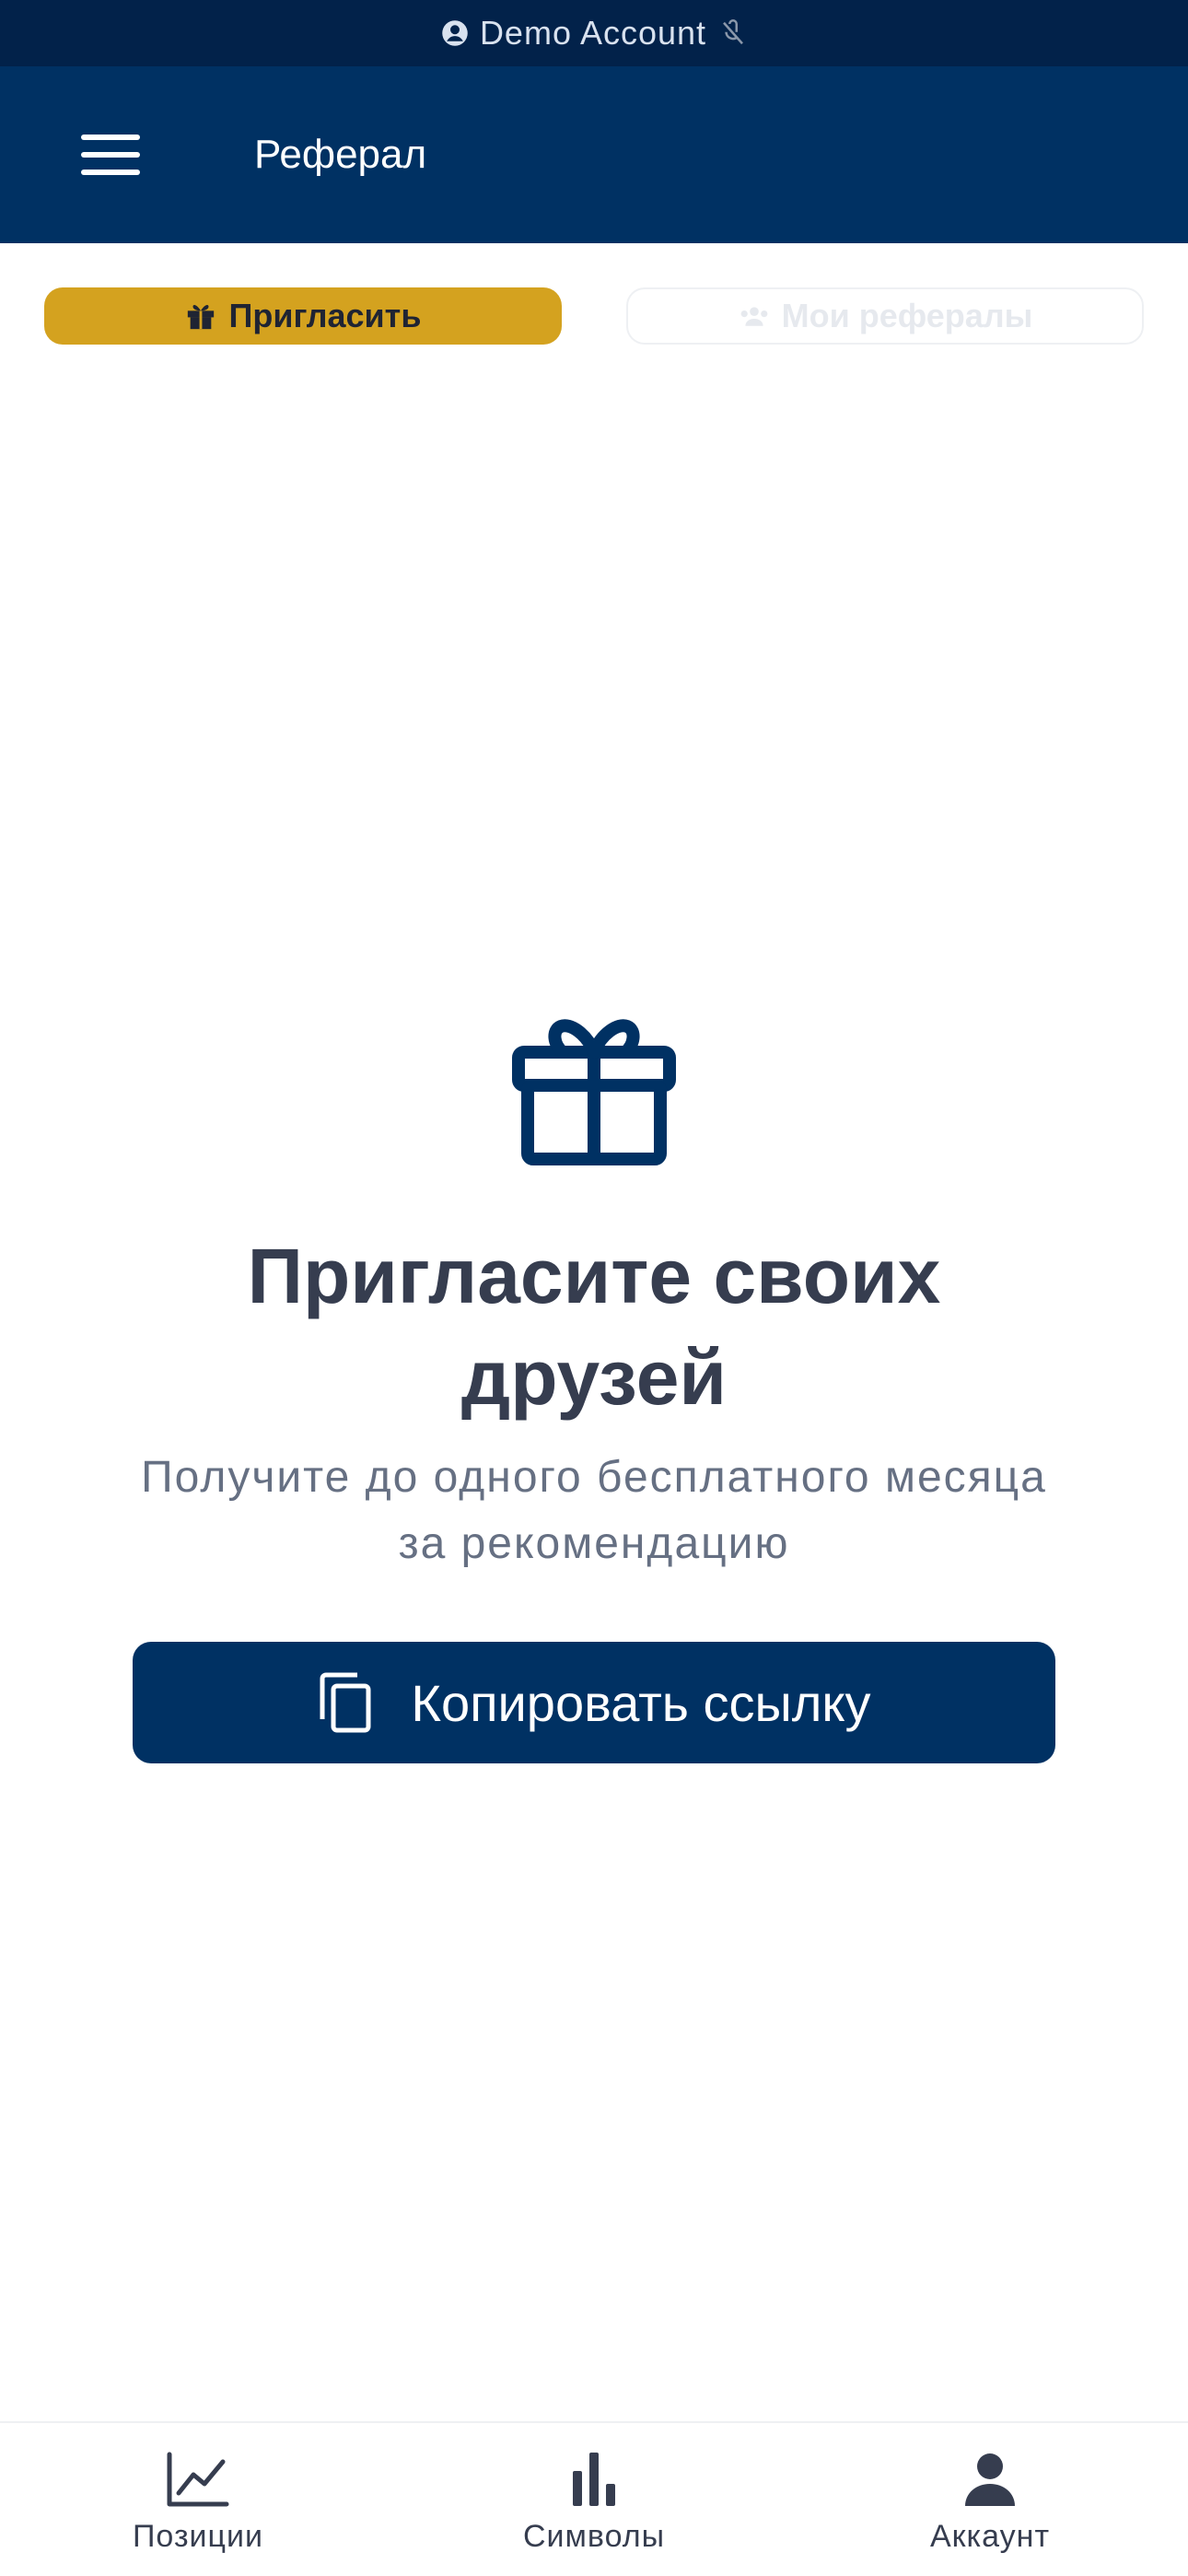 This screenshot has width=1188, height=2576. I want to click on copy-icon, so click(345, 1702).